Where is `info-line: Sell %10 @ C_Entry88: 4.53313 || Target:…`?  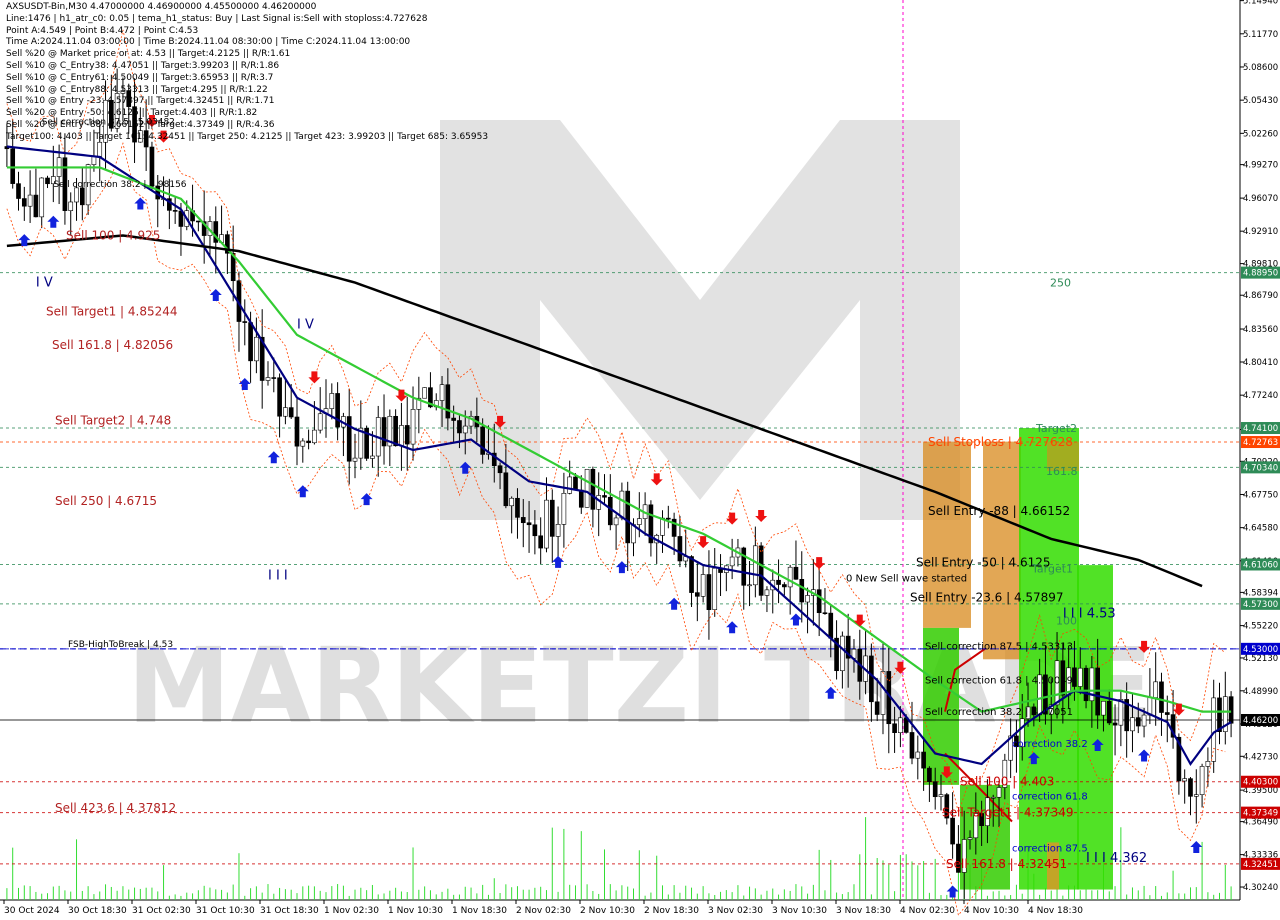 info-line: Sell %10 @ C_Entry88: 4.53313 || Target:… is located at coordinates (137, 89).